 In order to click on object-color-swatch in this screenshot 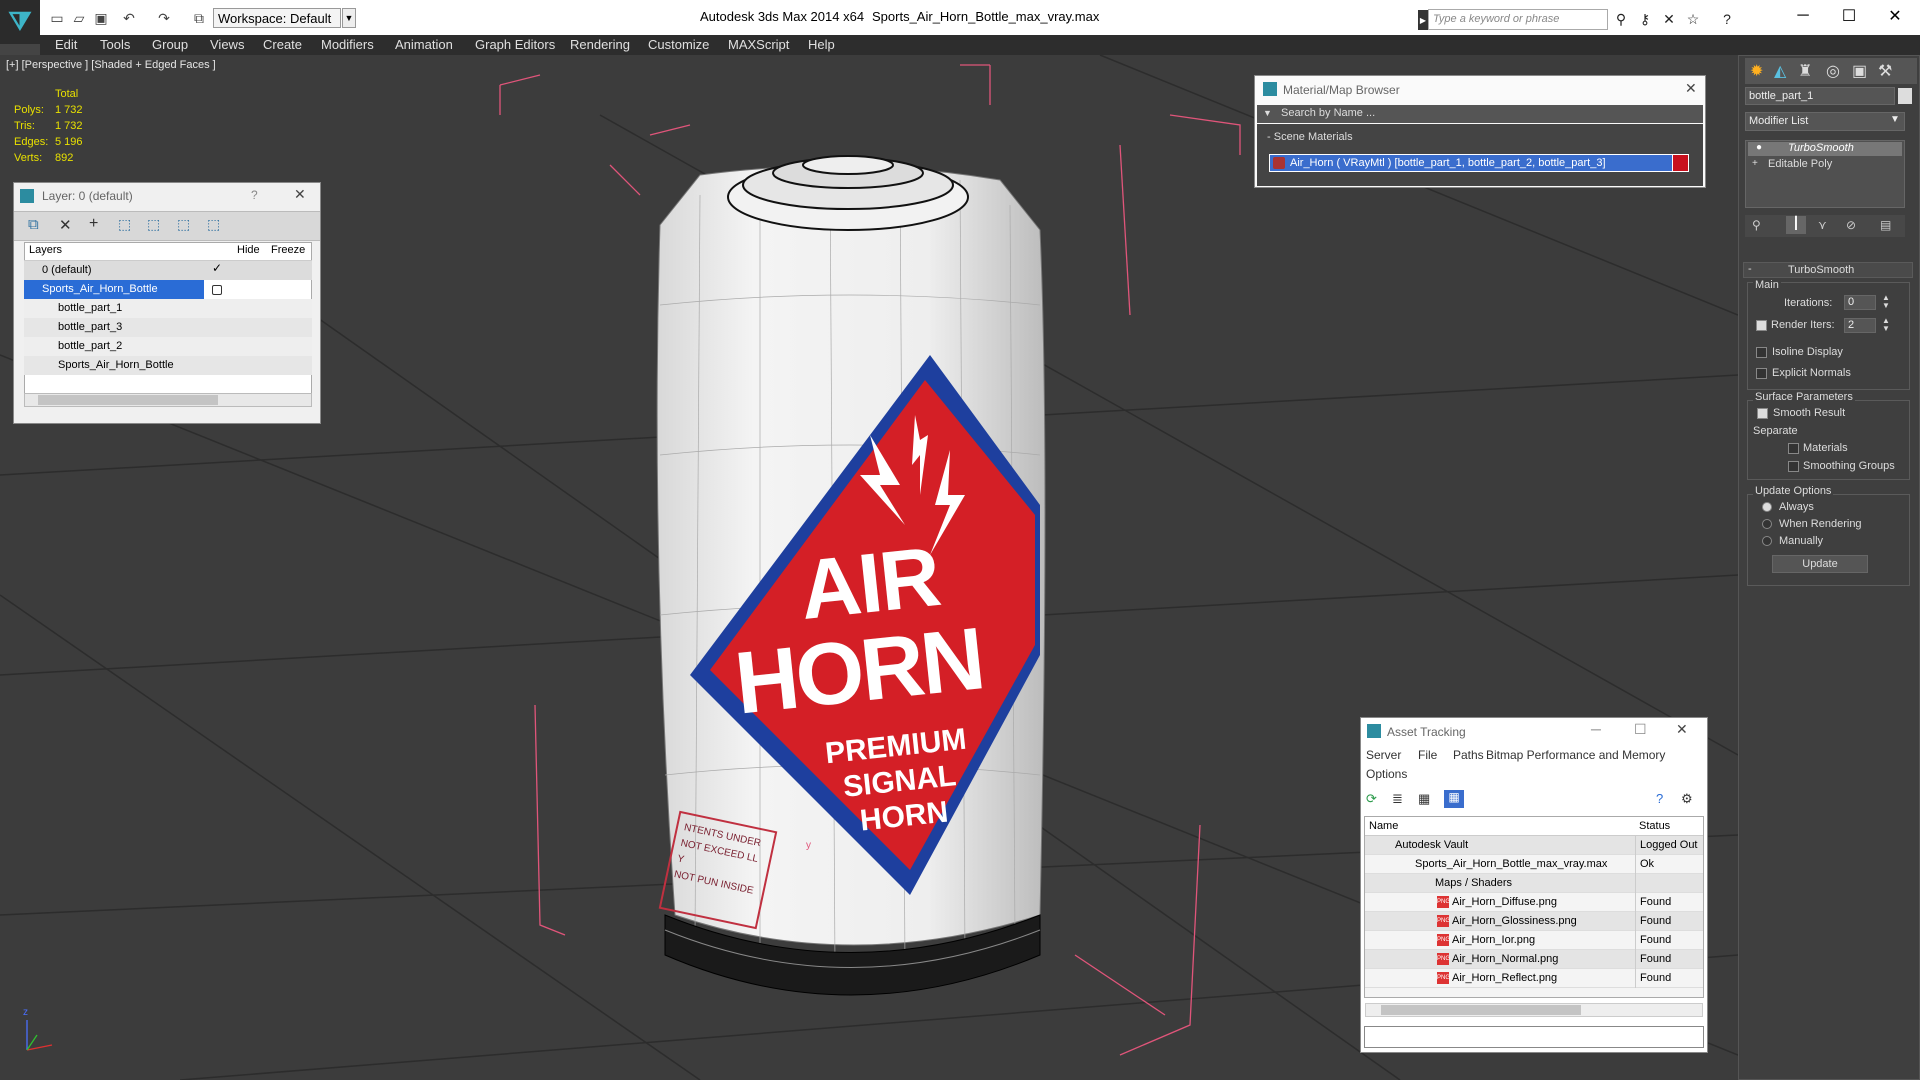, I will do `click(1905, 96)`.